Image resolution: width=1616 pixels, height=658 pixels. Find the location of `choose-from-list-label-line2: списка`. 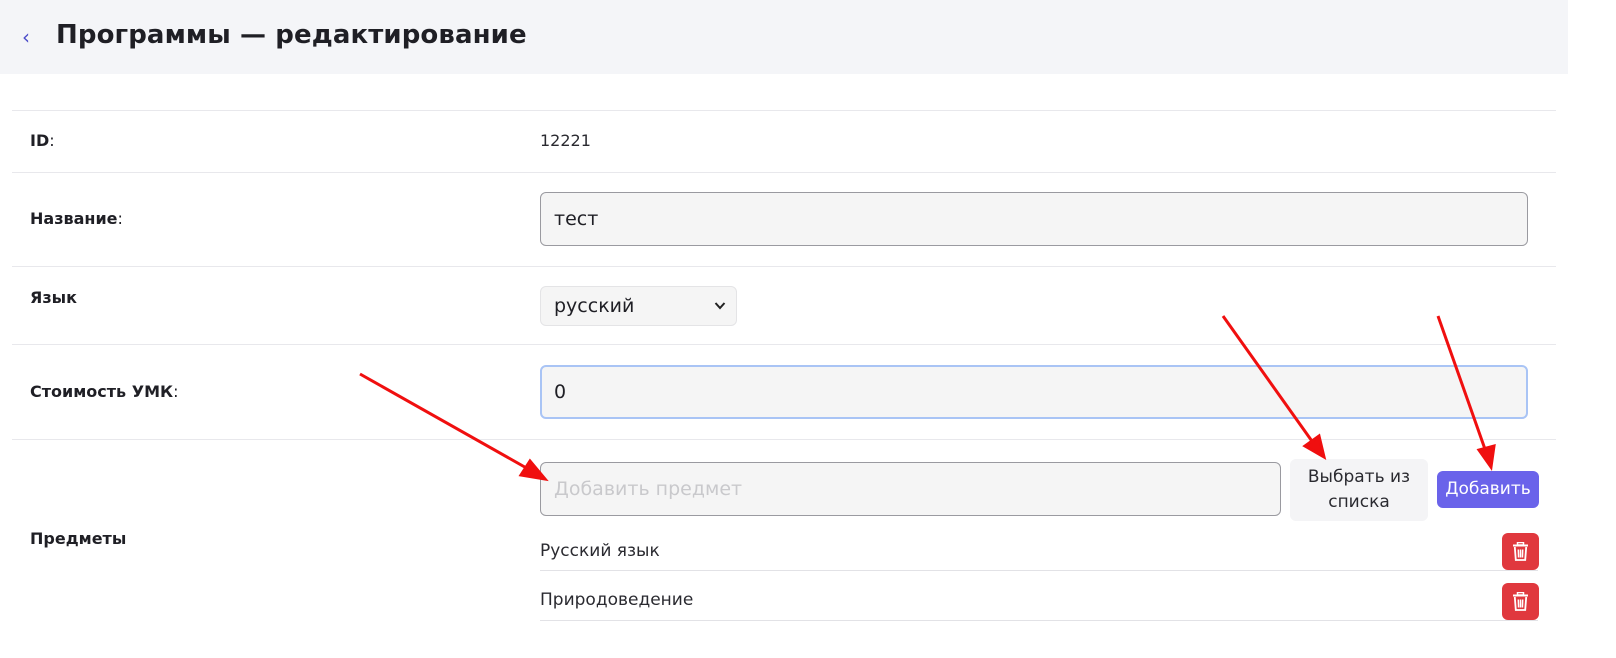

choose-from-list-label-line2: списка is located at coordinates (1359, 502).